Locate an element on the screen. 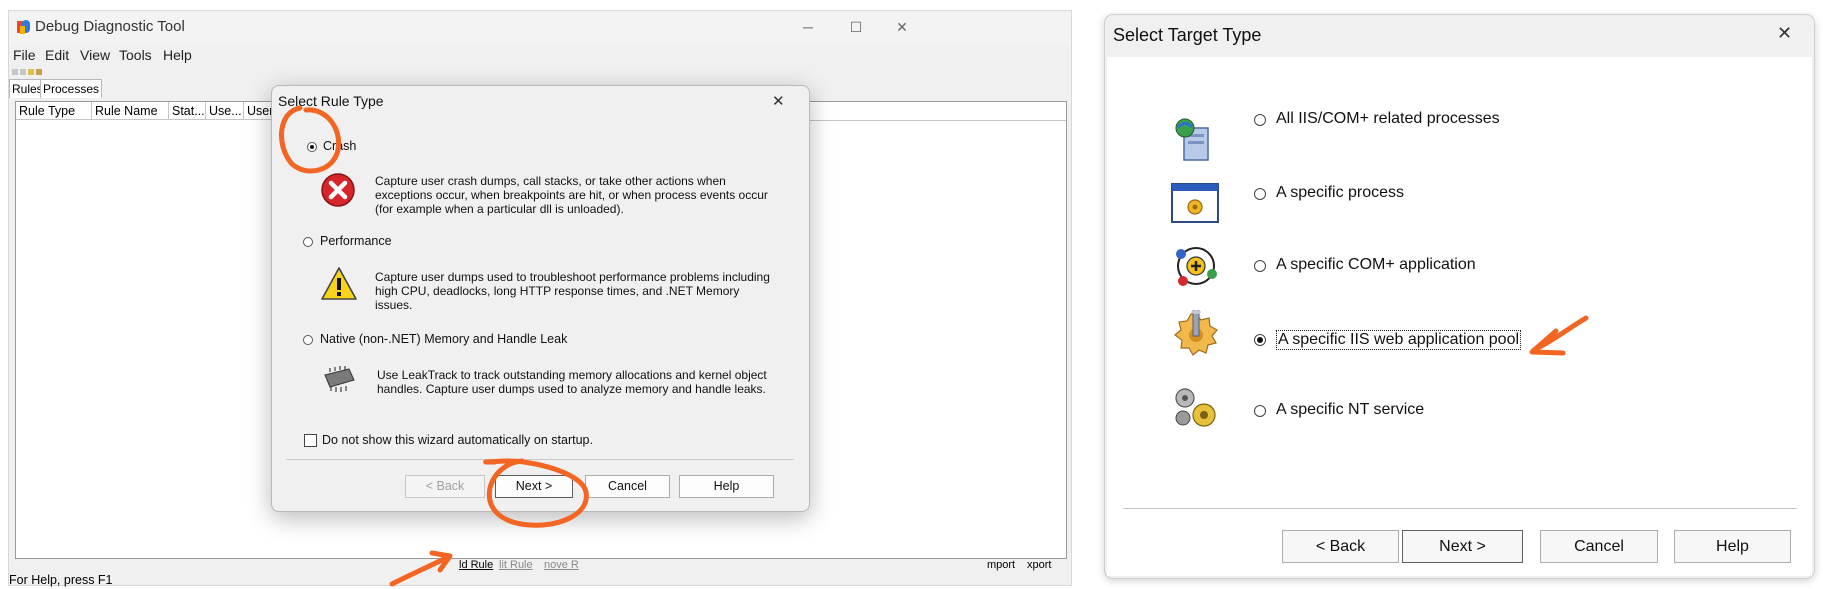  crash-radio is located at coordinates (312, 147).